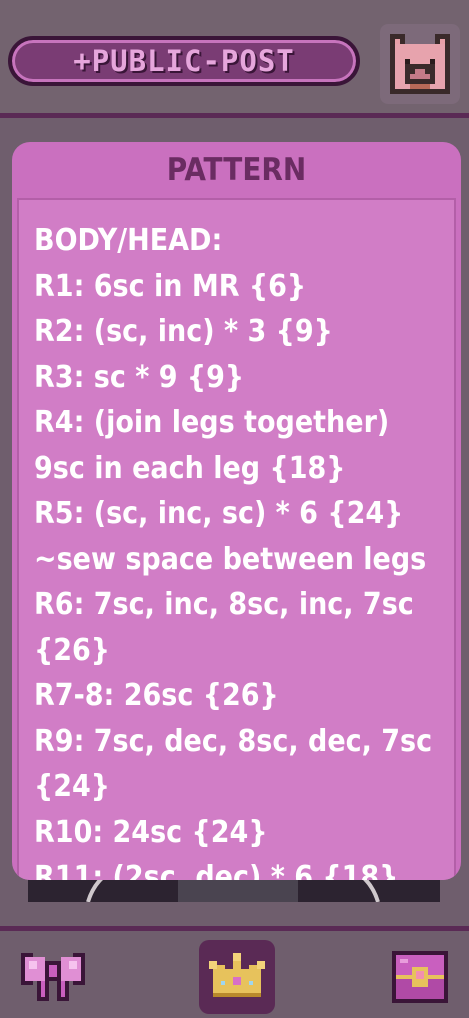  Describe the element at coordinates (234, 928) in the screenshot. I see `nav-divider` at that location.